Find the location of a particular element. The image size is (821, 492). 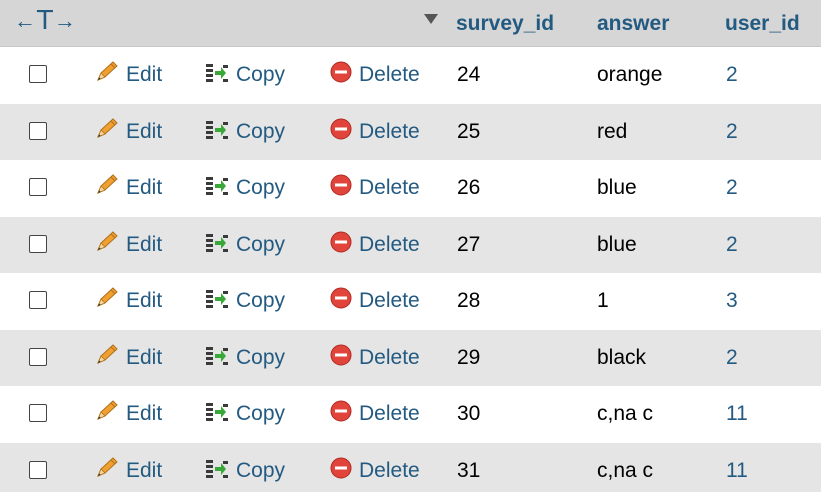

cell-answer: orange is located at coordinates (630, 74).